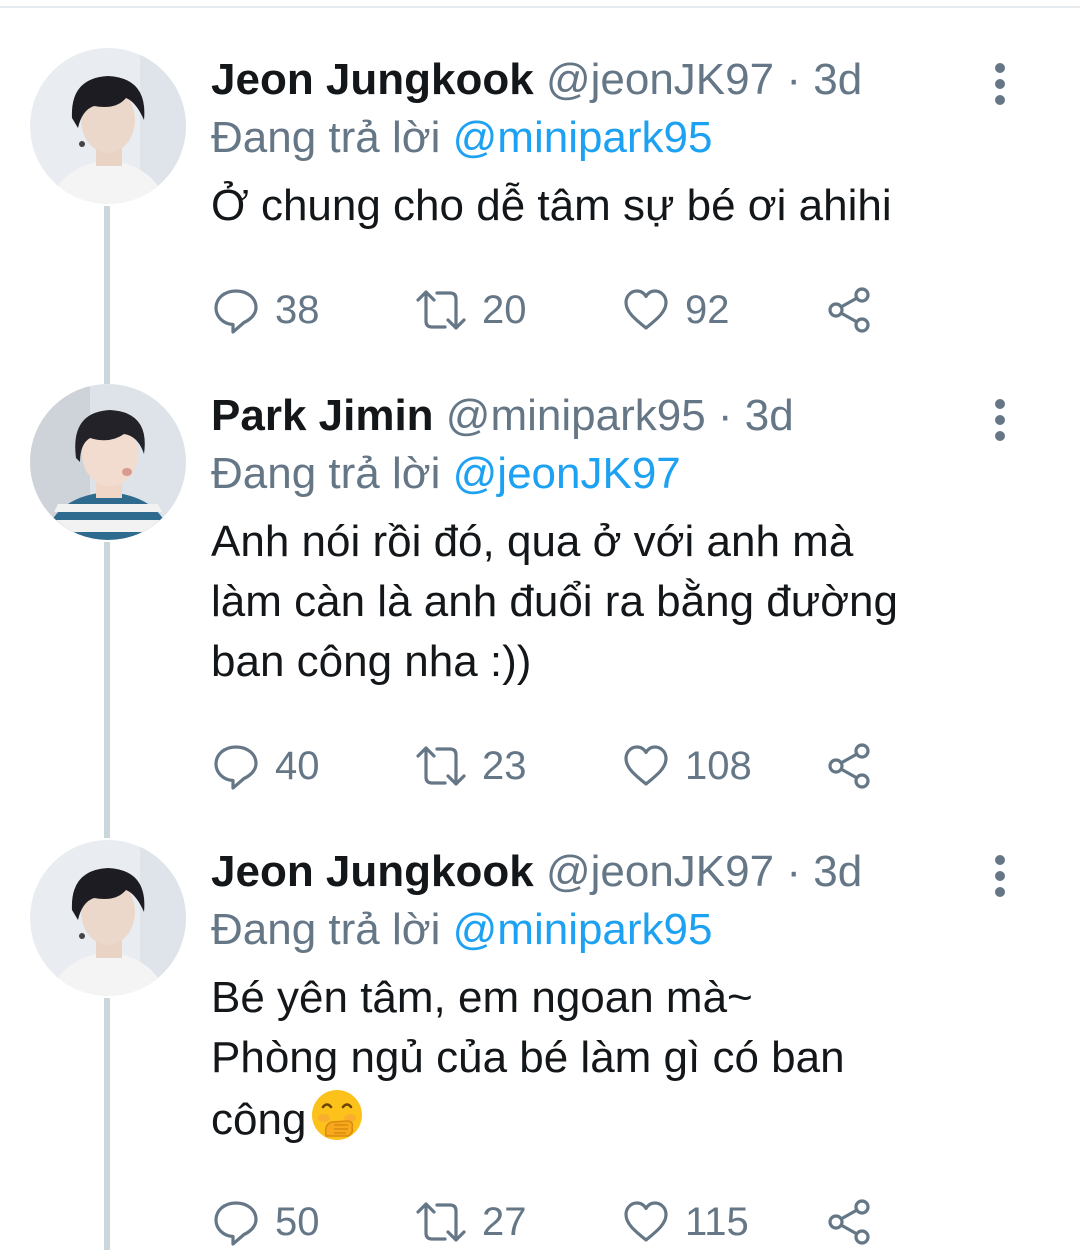  What do you see at coordinates (371, 661) in the screenshot?
I see `tweet-text-line: ban công nha :))` at bounding box center [371, 661].